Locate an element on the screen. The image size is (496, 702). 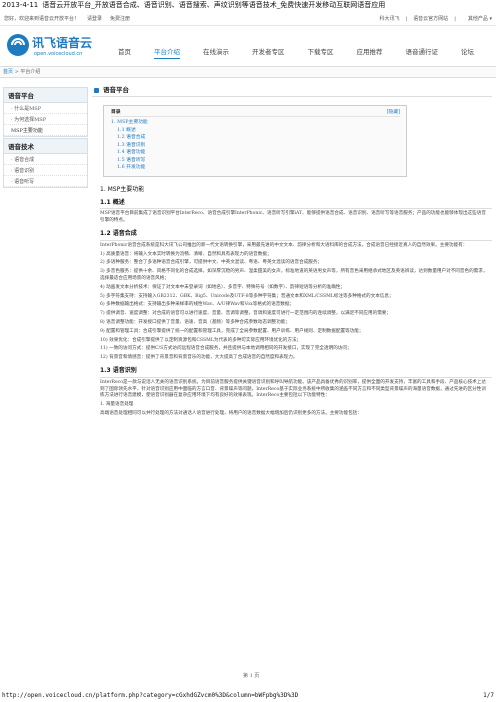
toc-item: 1.4 语音功能 is located at coordinates (255, 153).